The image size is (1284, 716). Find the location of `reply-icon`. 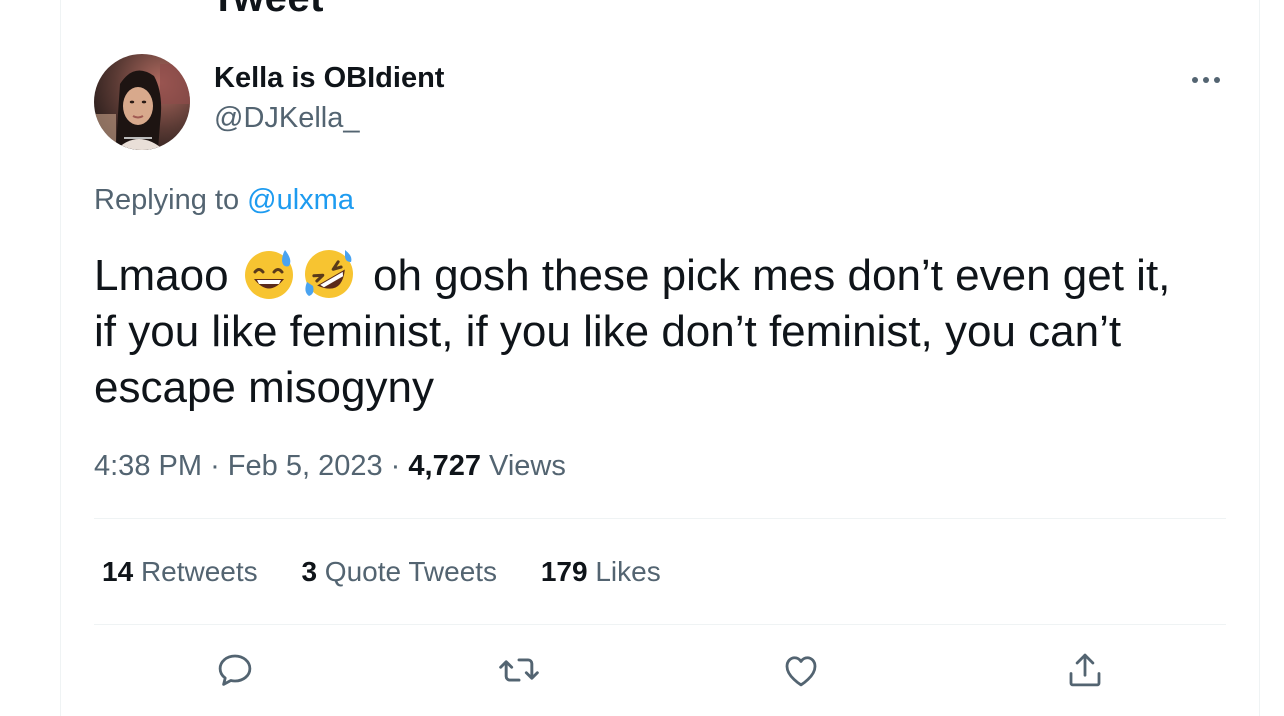

reply-icon is located at coordinates (235, 672).